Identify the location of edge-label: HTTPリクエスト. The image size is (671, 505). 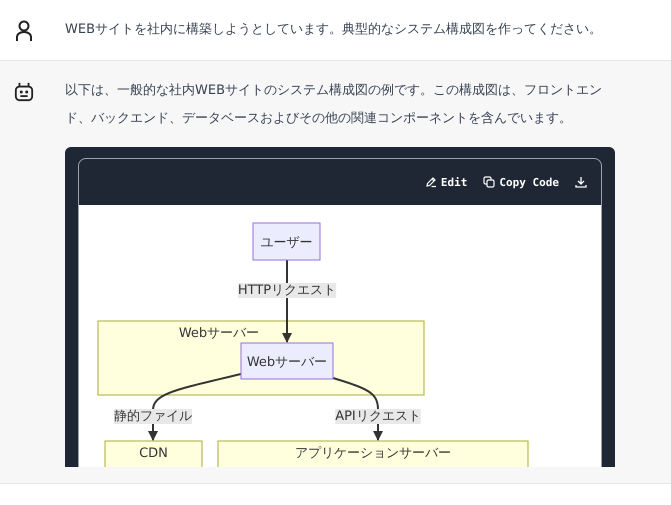
(287, 290).